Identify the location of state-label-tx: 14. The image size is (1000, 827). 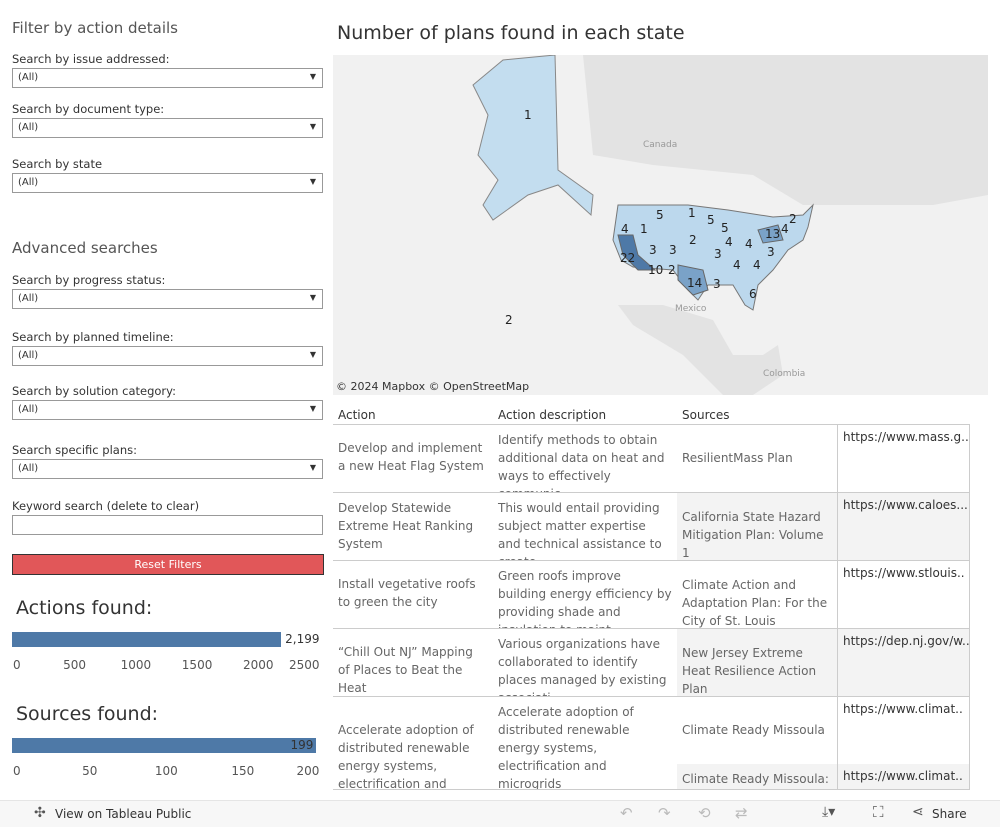
(695, 283).